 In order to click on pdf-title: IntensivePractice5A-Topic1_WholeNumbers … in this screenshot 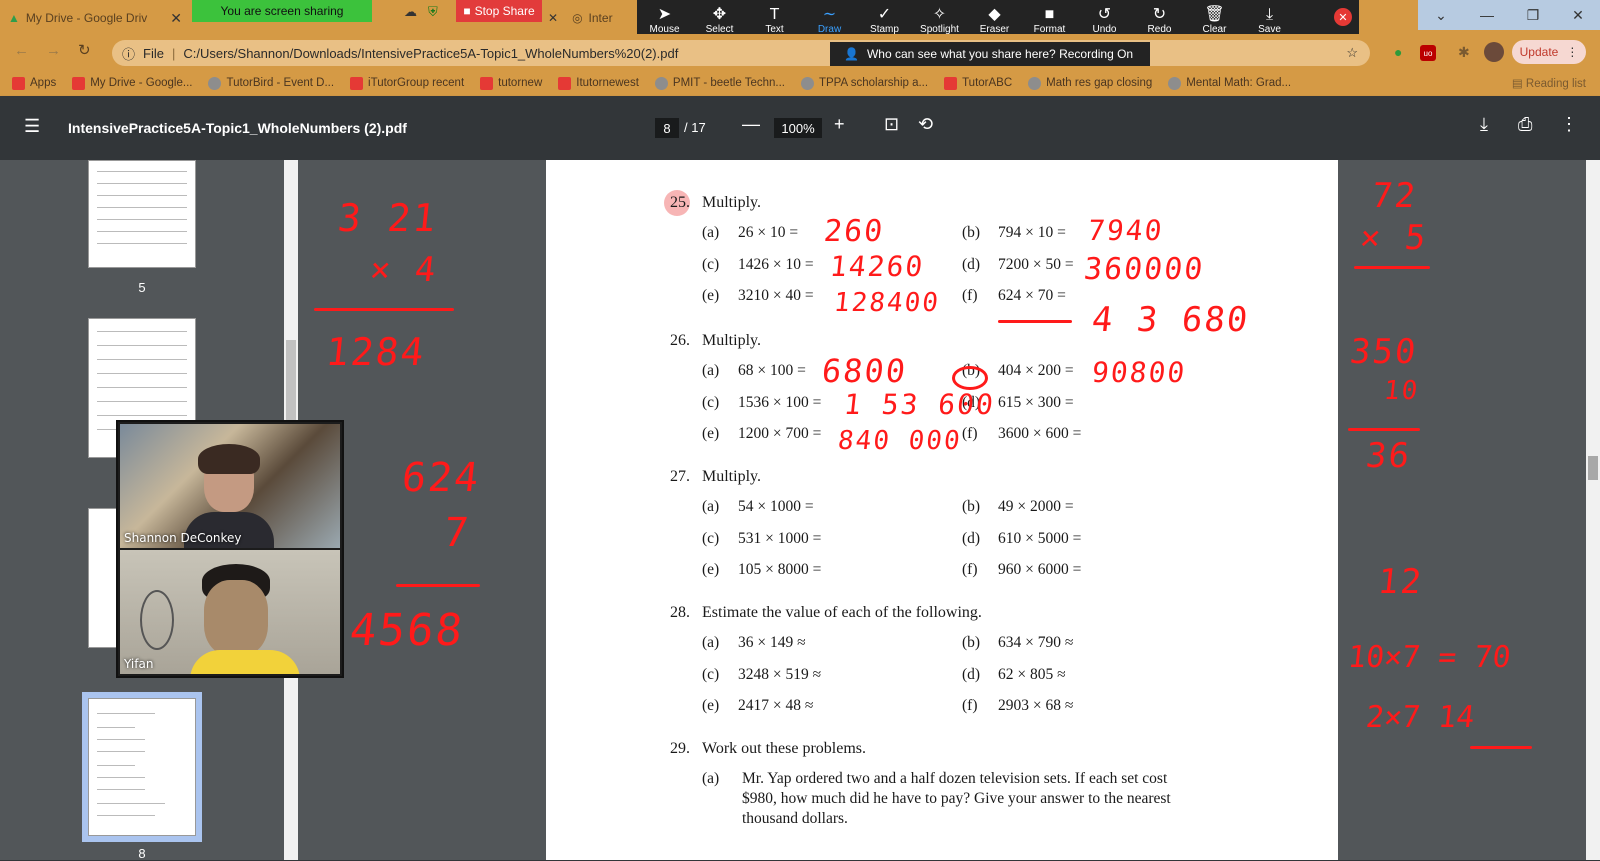, I will do `click(237, 128)`.